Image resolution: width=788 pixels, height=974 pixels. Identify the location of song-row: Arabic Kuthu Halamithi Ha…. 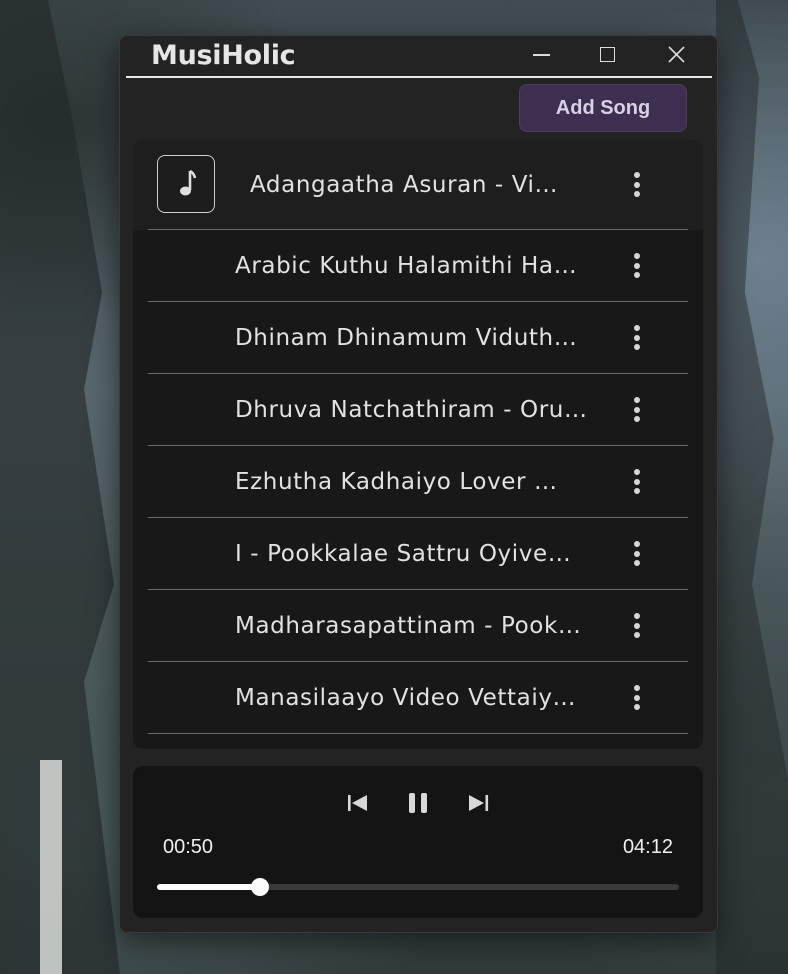
(418, 266).